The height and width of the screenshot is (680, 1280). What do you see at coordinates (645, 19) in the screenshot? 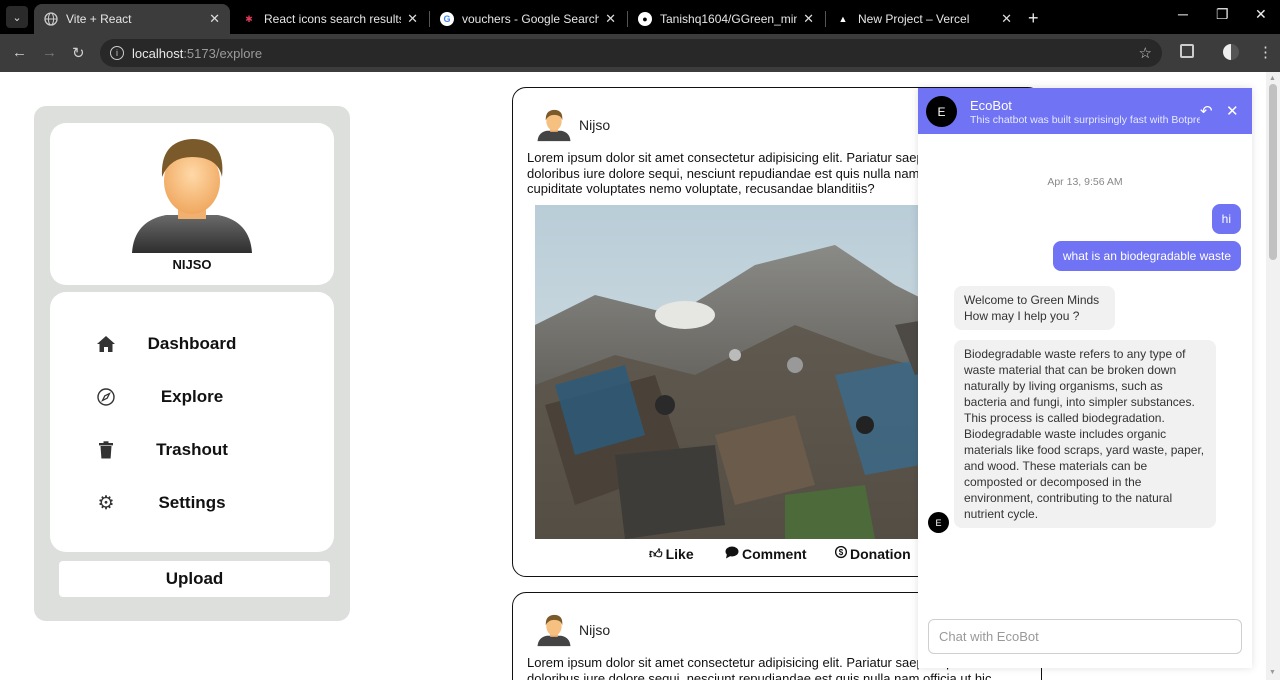
I see `github-icon: ●` at bounding box center [645, 19].